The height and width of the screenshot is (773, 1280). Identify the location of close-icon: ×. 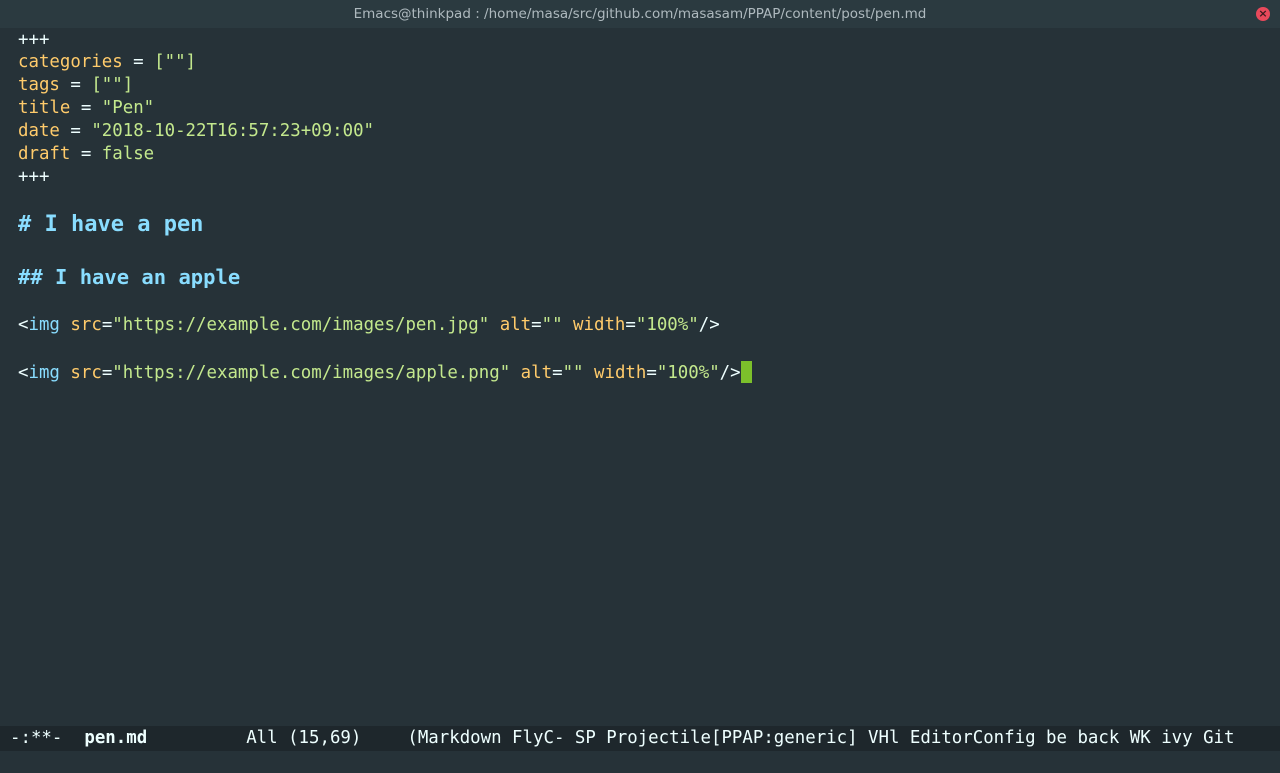
(1263, 14).